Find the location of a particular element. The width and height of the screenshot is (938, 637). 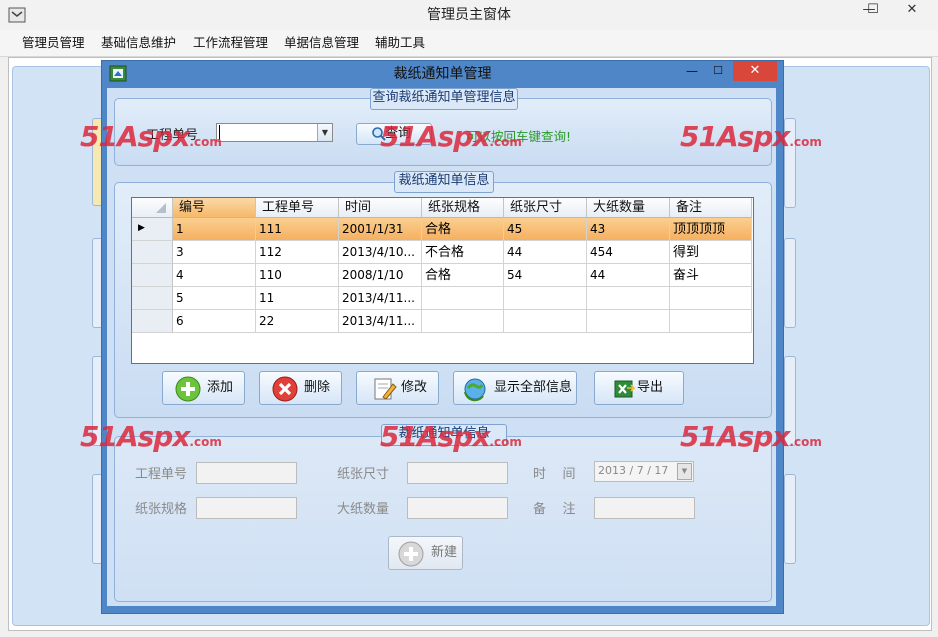

table-cell: 2001/1/31 is located at coordinates (380, 229).